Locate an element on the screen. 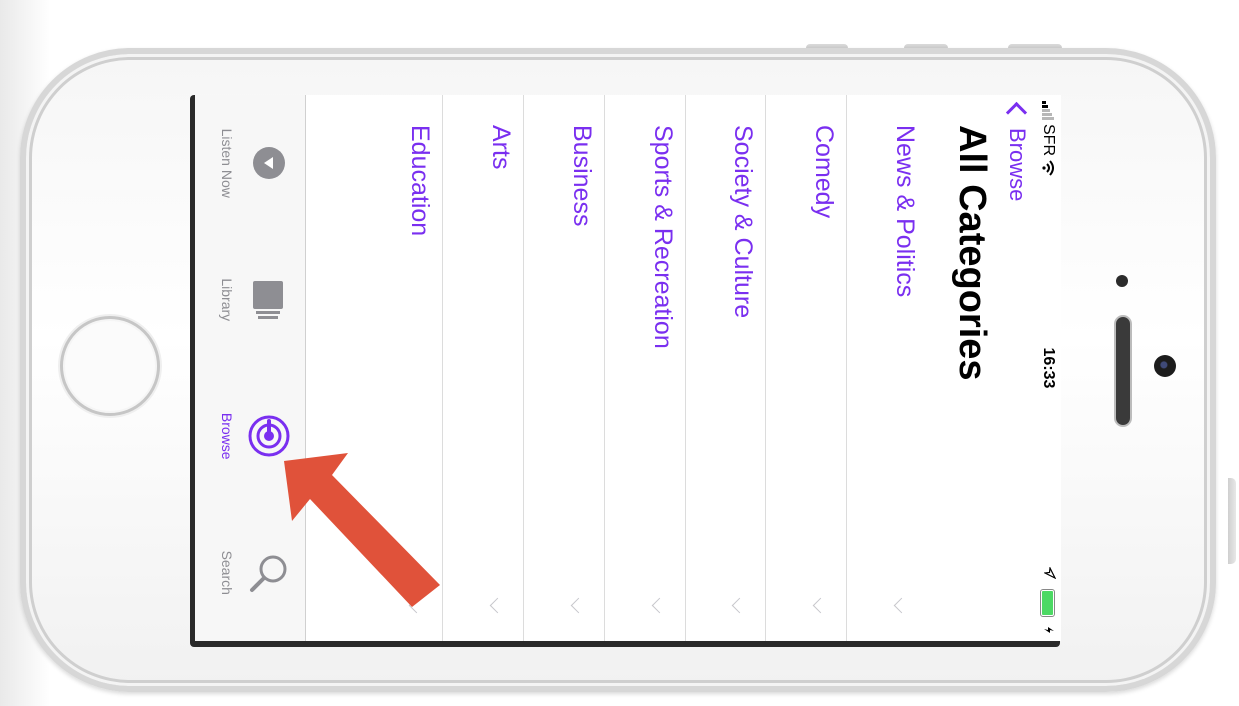  tab-label: Browse is located at coordinates (227, 436).